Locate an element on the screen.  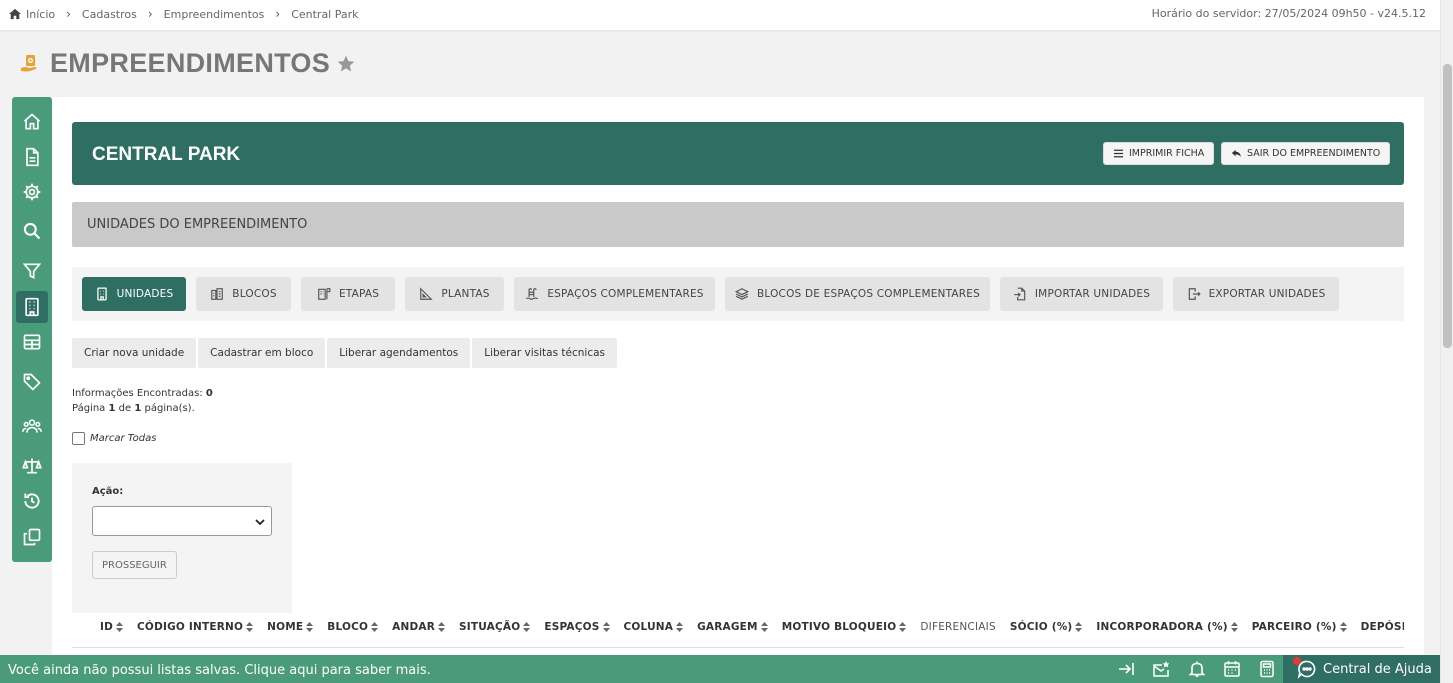
sidebar-item-history is located at coordinates (32, 501).